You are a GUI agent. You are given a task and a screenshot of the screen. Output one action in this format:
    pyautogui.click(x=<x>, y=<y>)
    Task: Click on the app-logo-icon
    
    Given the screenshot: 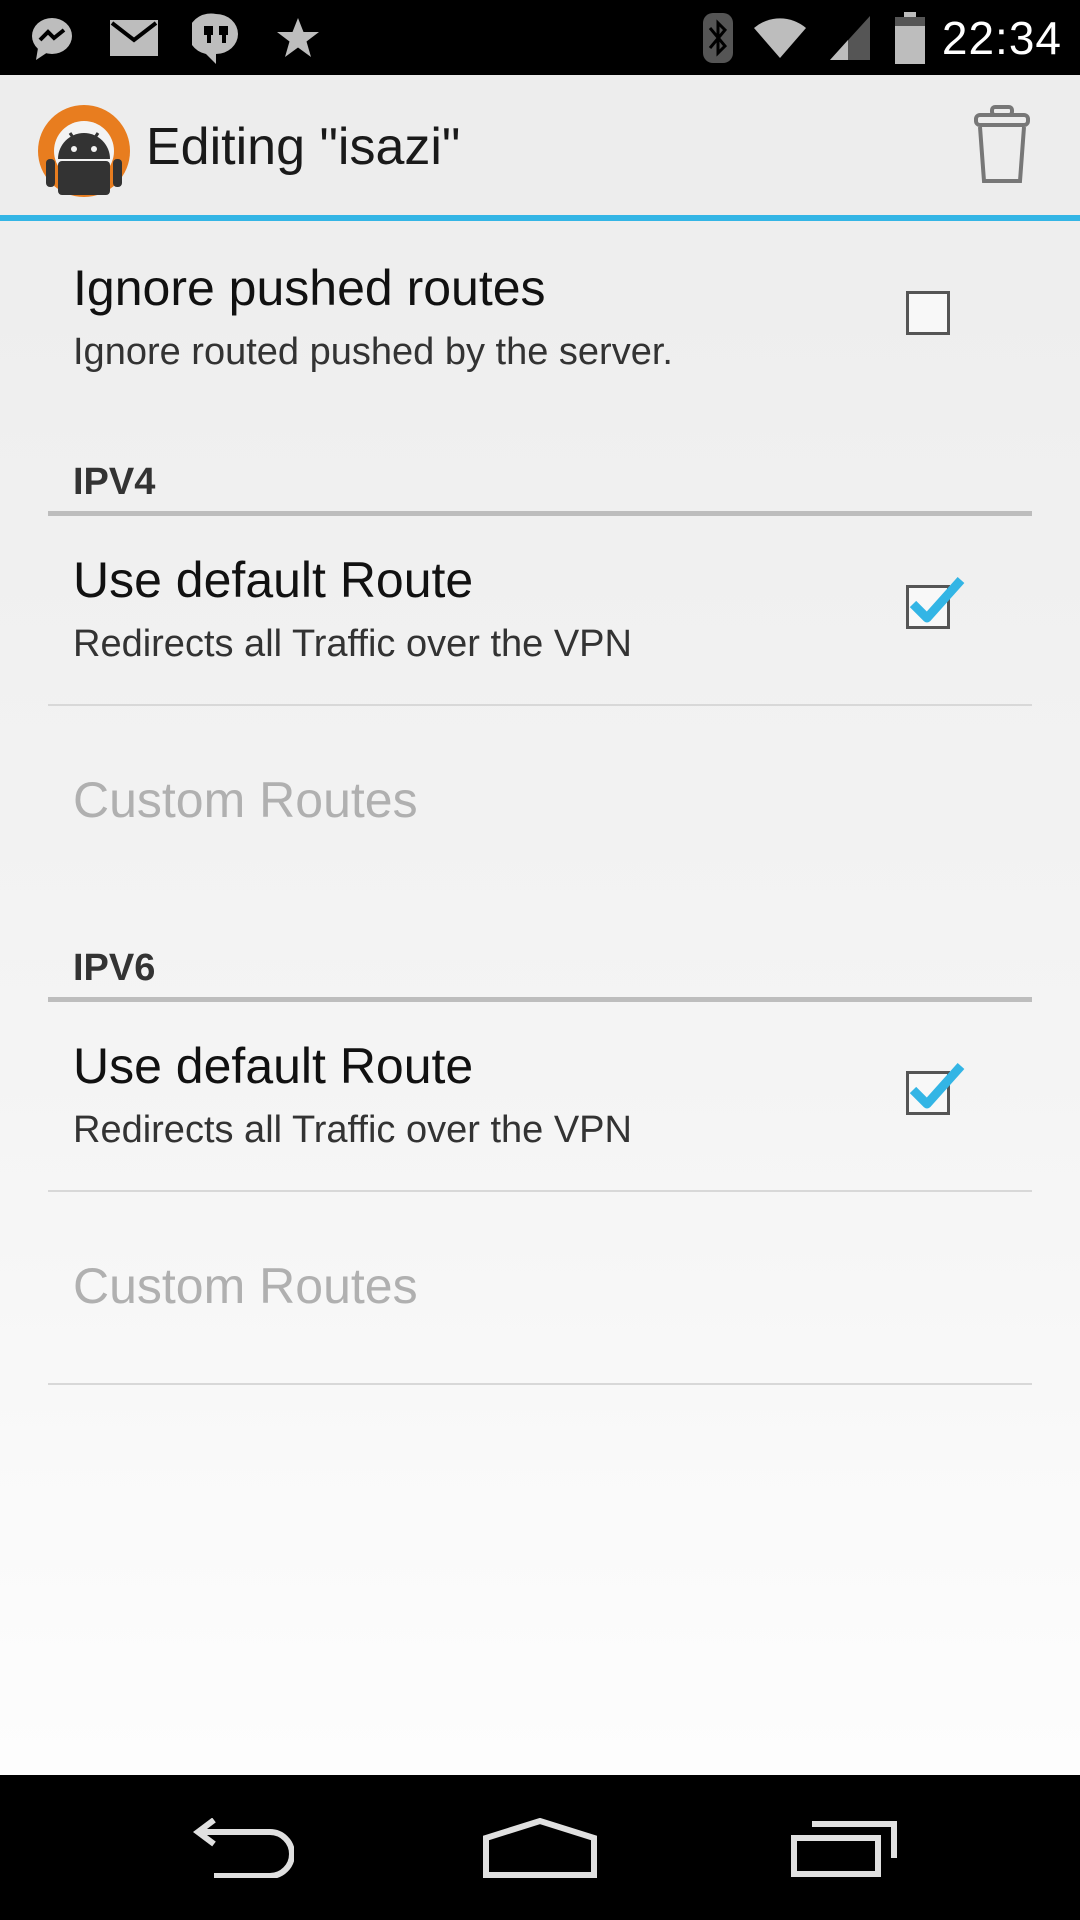 What is the action you would take?
    pyautogui.click(x=84, y=151)
    